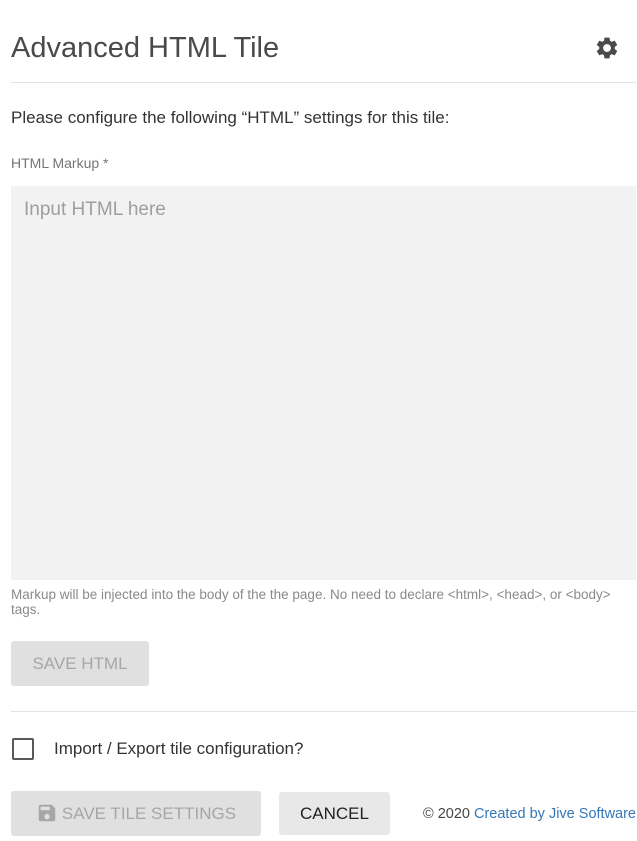 This screenshot has height=841, width=637. Describe the element at coordinates (334, 813) in the screenshot. I see `cancel-button: CANCEL` at that location.